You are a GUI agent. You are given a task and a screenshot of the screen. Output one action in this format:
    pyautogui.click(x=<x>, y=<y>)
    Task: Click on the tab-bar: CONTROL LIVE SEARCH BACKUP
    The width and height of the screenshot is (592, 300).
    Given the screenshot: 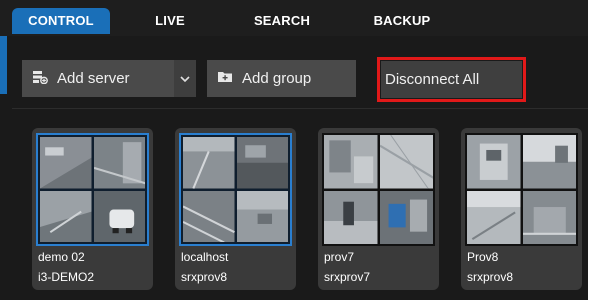 What is the action you would take?
    pyautogui.click(x=296, y=18)
    